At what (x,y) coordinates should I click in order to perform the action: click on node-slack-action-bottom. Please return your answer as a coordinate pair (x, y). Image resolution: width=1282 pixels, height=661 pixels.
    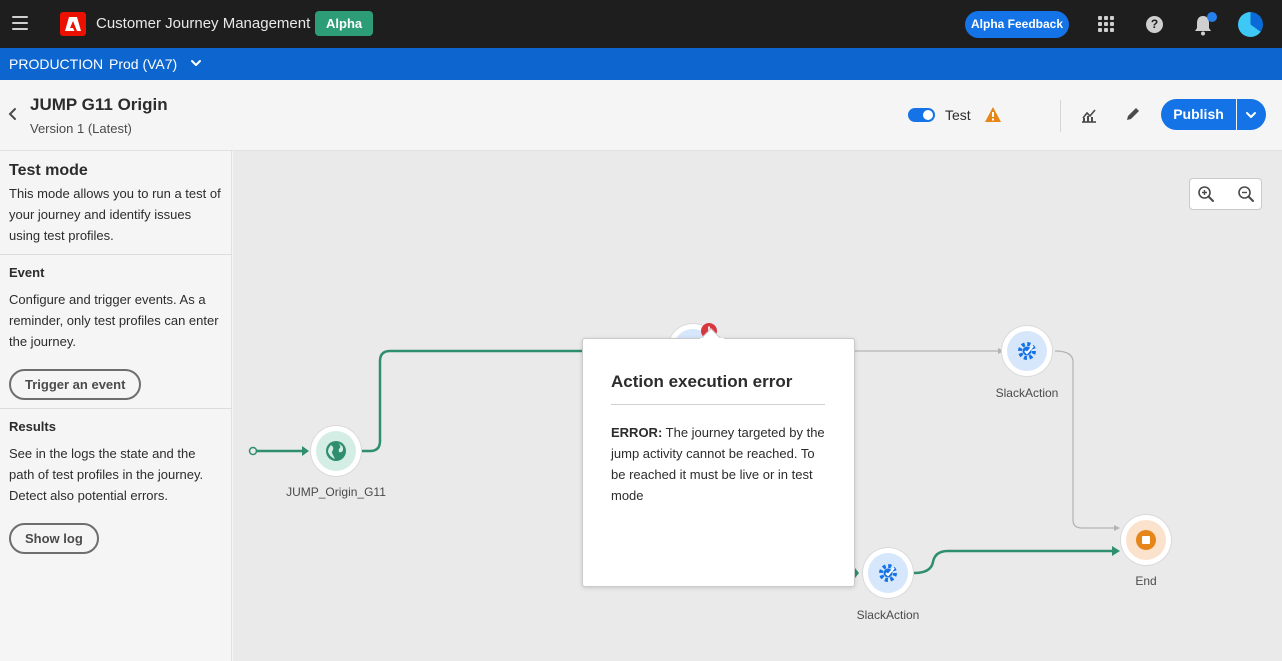
    Looking at the image, I should click on (888, 573).